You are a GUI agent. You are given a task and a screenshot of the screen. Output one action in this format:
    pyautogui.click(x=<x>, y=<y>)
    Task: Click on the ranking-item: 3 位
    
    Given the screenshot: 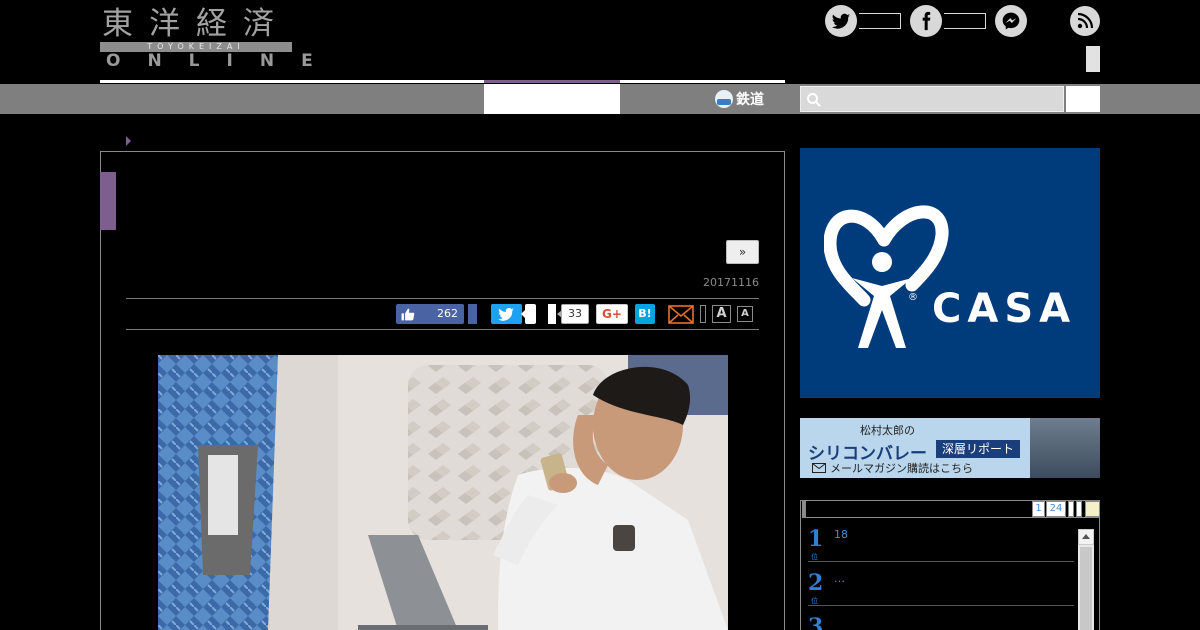 What is the action you would take?
    pyautogui.click(x=941, y=620)
    